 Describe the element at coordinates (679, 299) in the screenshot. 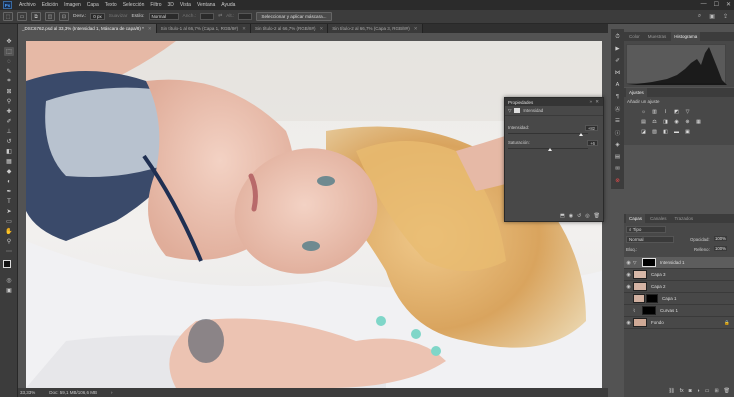

I see `layer-row: Capa 1` at that location.